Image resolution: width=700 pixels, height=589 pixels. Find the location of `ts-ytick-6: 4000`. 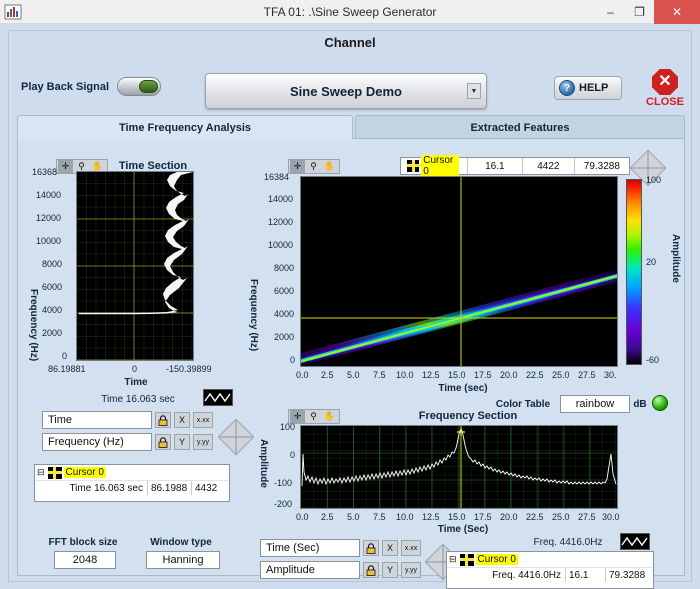

ts-ytick-6: 4000 is located at coordinates (52, 310).